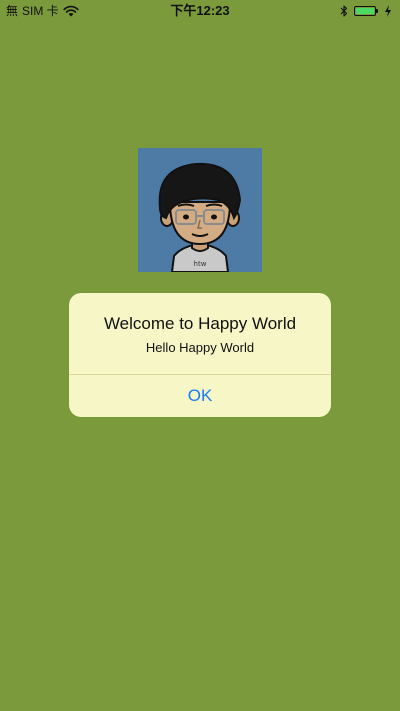  Describe the element at coordinates (200, 323) in the screenshot. I see `alert-title: Welcome to Happy World` at that location.